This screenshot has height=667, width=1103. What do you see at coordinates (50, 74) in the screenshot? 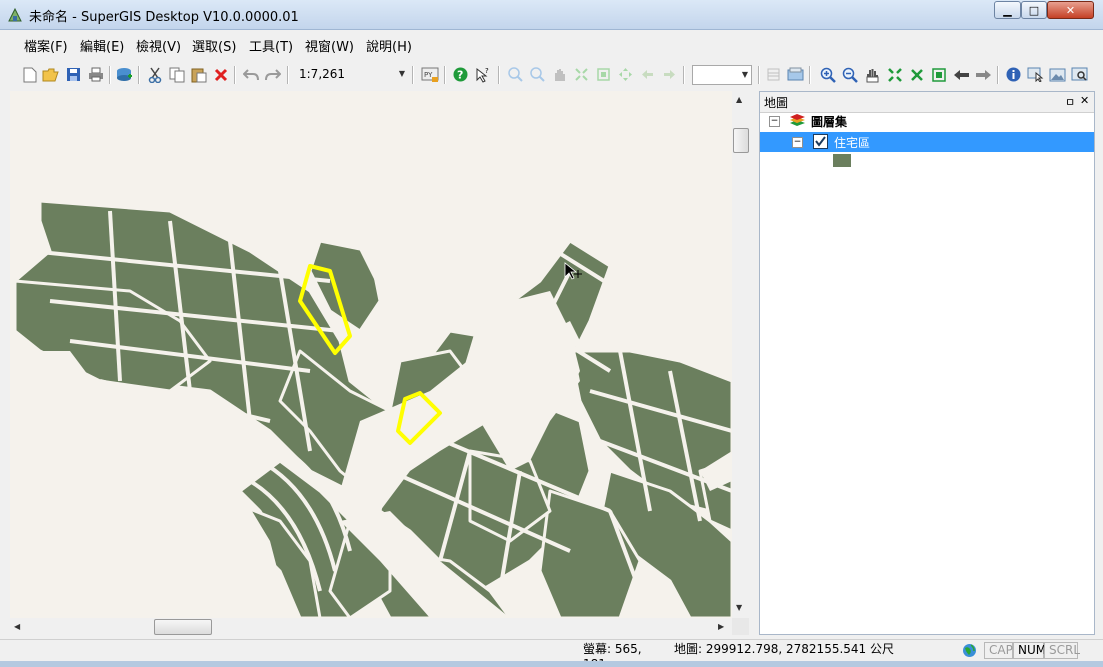
I see `open-folder-icon` at bounding box center [50, 74].